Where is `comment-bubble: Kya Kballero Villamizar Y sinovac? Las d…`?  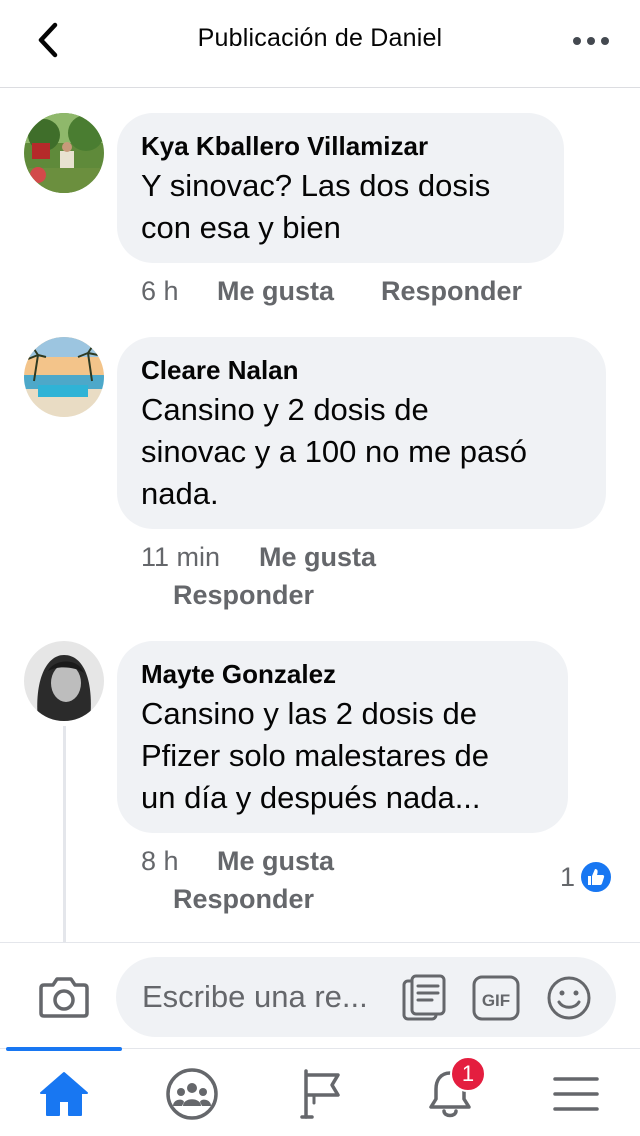
comment-bubble: Kya Kballero Villamizar Y sinovac? Las d… is located at coordinates (340, 188).